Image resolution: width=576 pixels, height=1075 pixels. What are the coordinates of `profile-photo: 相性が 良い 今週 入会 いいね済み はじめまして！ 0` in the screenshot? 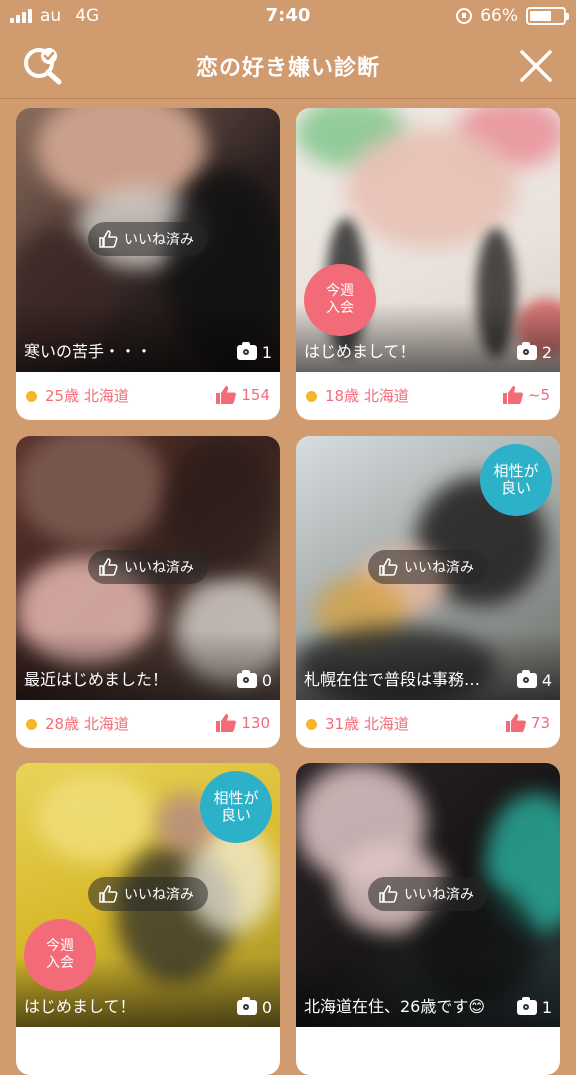 It's located at (148, 895).